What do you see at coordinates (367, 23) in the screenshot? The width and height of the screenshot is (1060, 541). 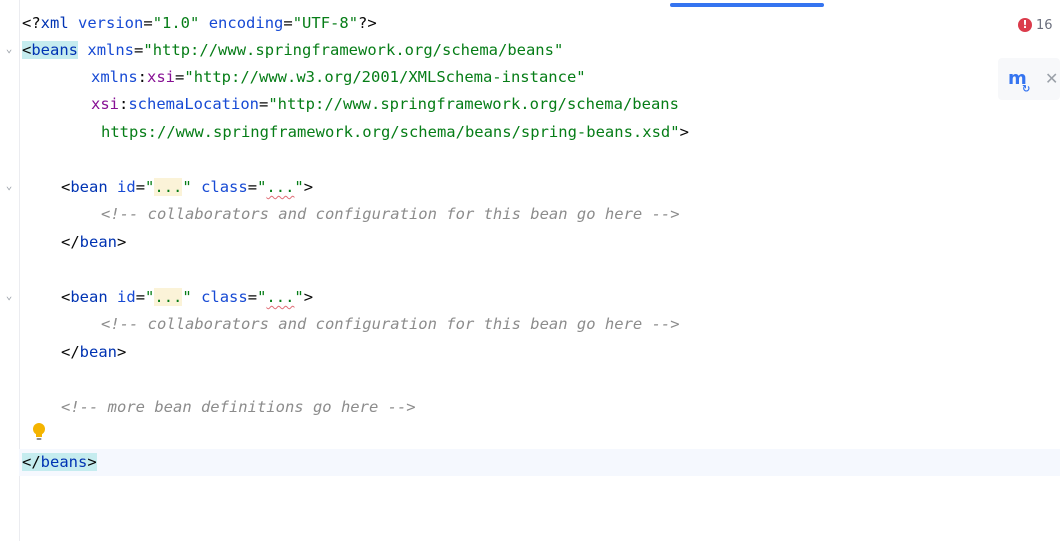 I see `xml-decl-close: ?>` at bounding box center [367, 23].